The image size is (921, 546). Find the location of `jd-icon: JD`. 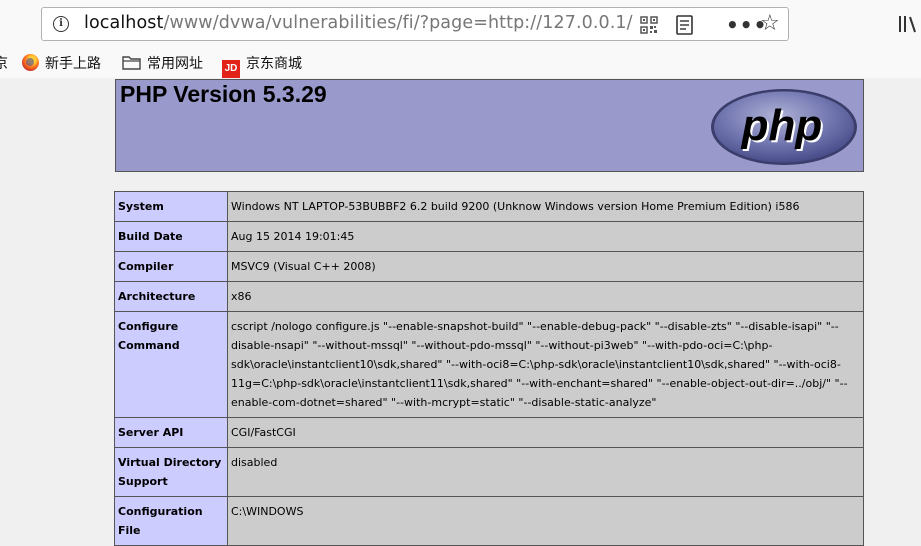

jd-icon: JD is located at coordinates (231, 69).